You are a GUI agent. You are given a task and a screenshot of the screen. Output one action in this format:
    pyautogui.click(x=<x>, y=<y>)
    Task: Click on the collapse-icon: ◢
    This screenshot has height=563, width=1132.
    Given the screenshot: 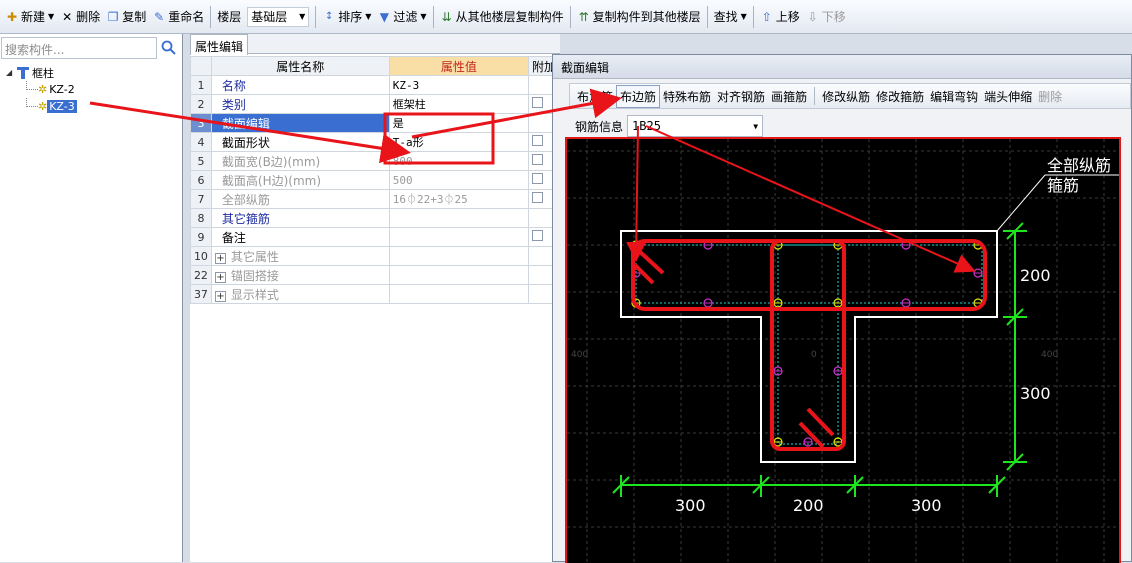 What is the action you would take?
    pyautogui.click(x=11, y=72)
    